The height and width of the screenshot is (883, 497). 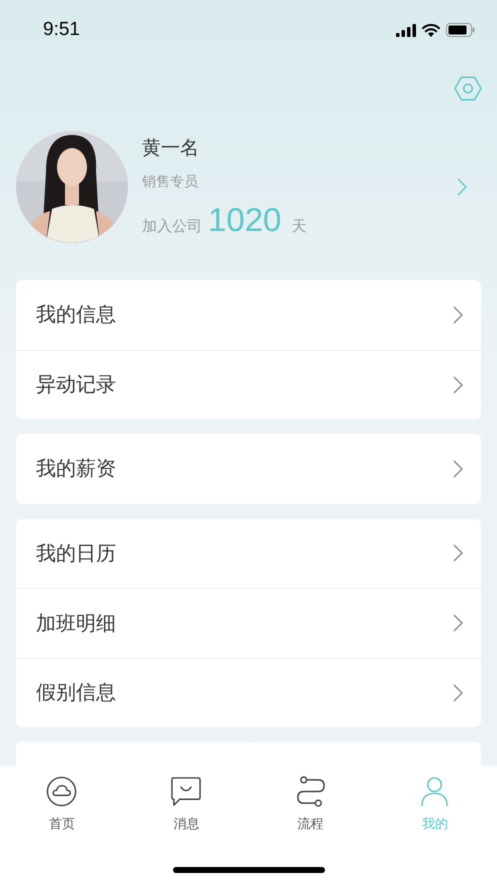 What do you see at coordinates (245, 220) in the screenshot?
I see `tenure-days: 1020` at bounding box center [245, 220].